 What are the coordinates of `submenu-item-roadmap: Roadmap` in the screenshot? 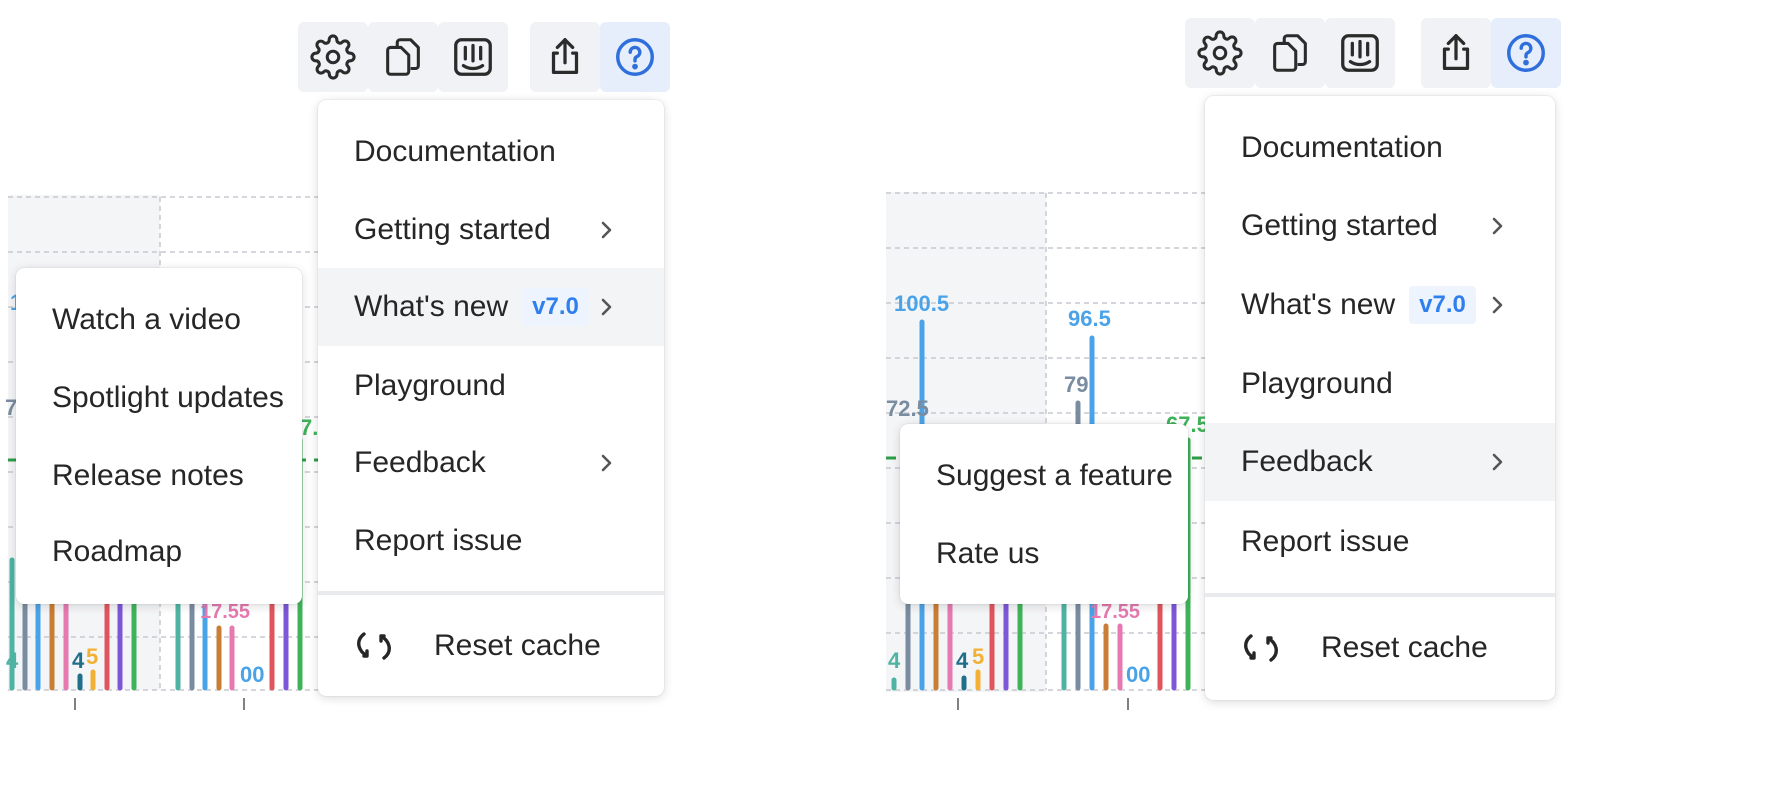 It's located at (159, 552).